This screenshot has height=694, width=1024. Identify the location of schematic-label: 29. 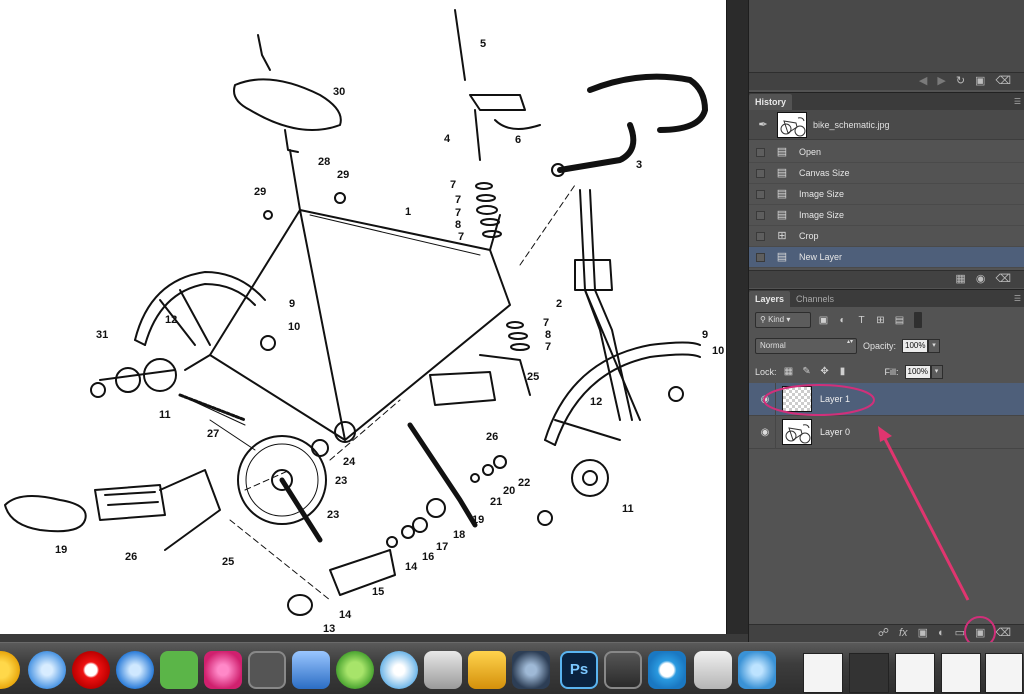
(343, 175).